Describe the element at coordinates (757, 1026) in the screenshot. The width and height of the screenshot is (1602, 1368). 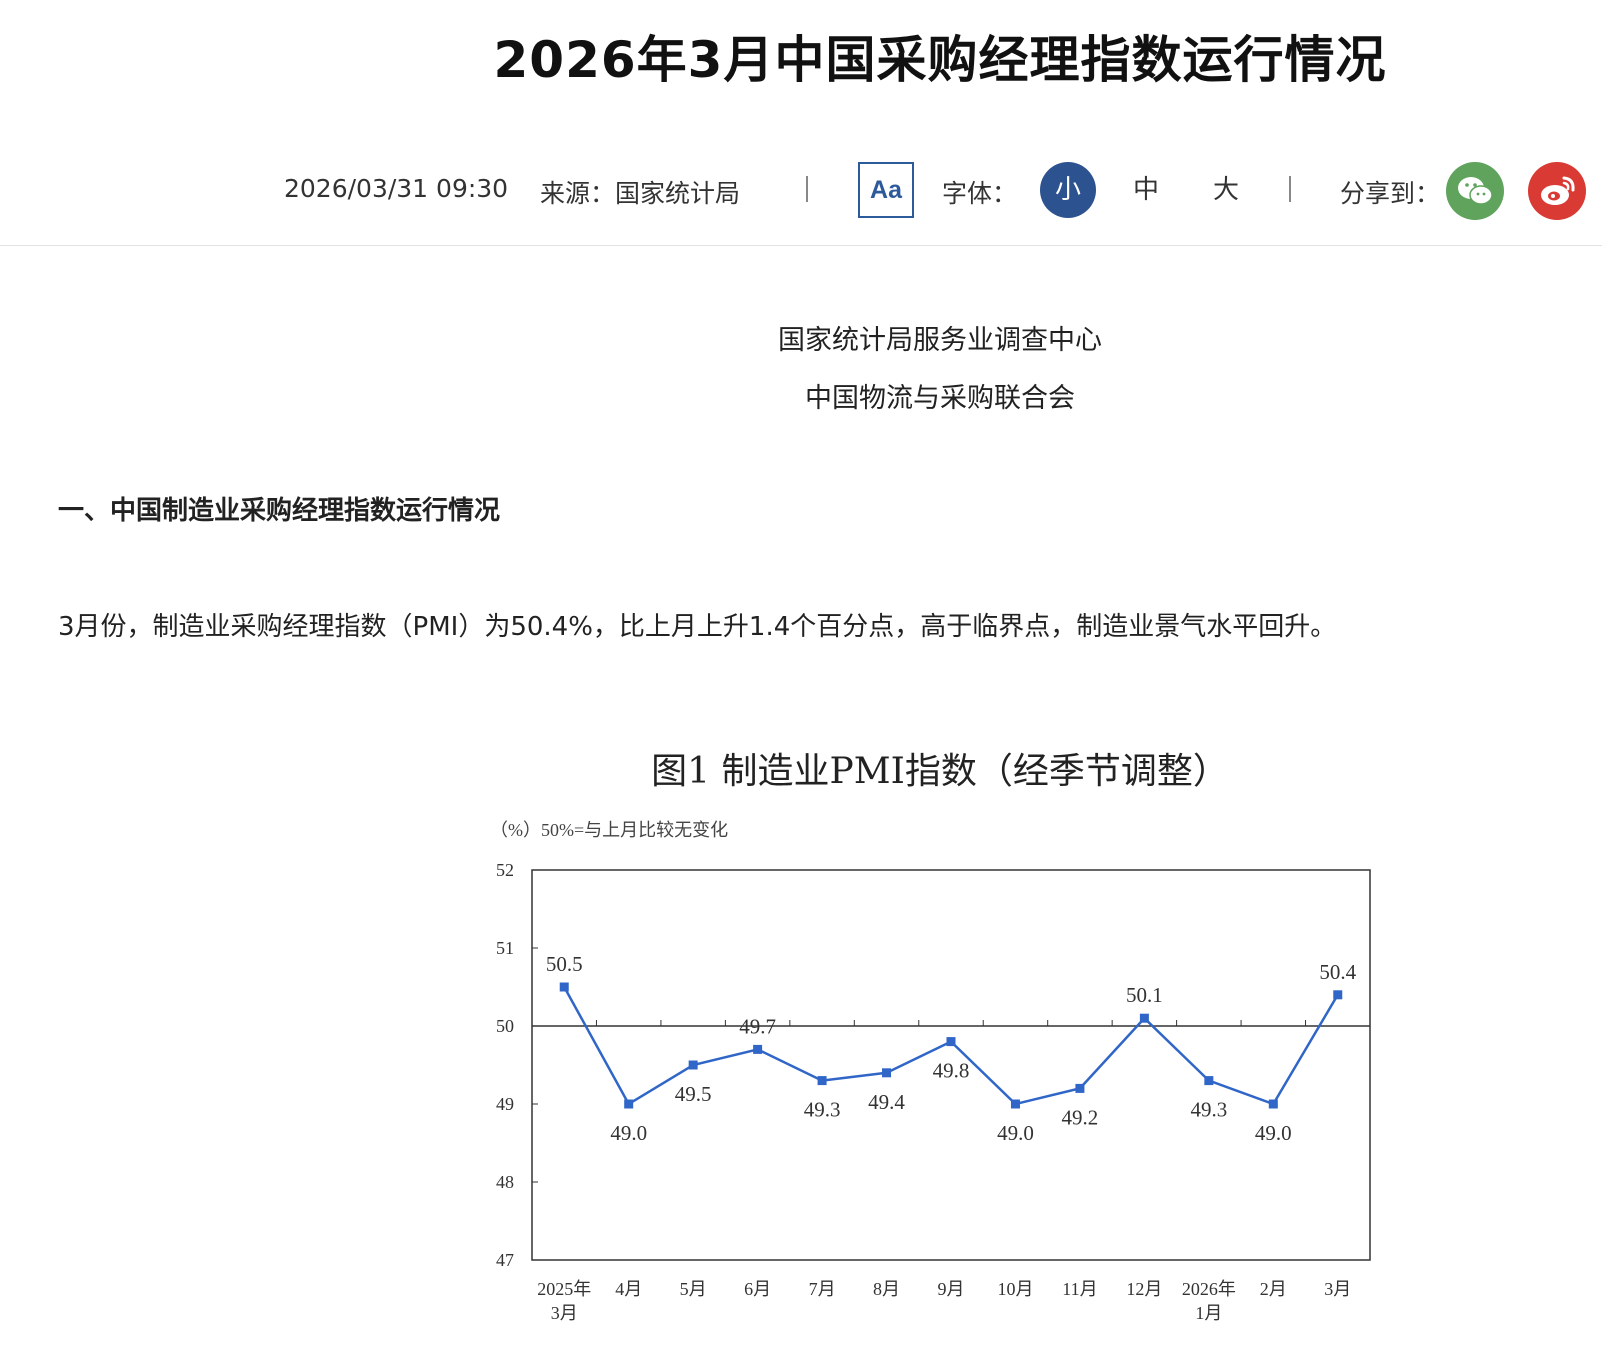
I see `data-label: 49.7` at that location.